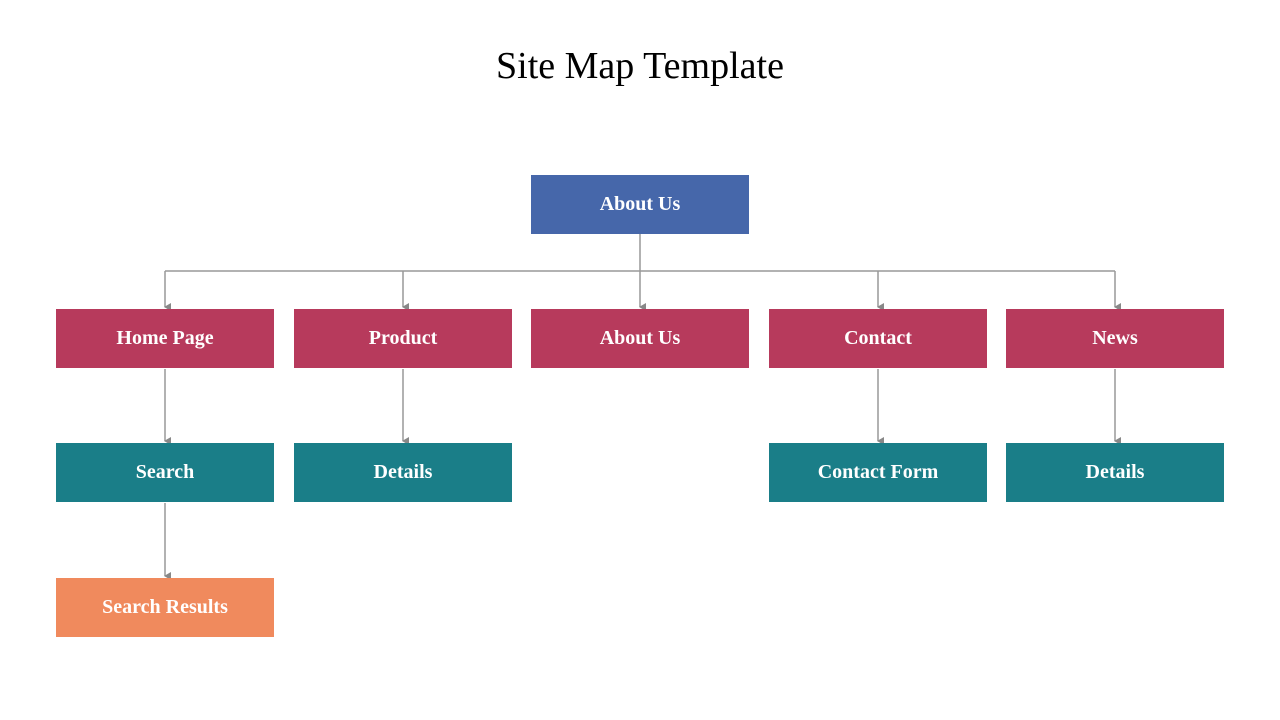 The image size is (1280, 720). Describe the element at coordinates (165, 338) in the screenshot. I see `node-home-page: Home Page` at that location.